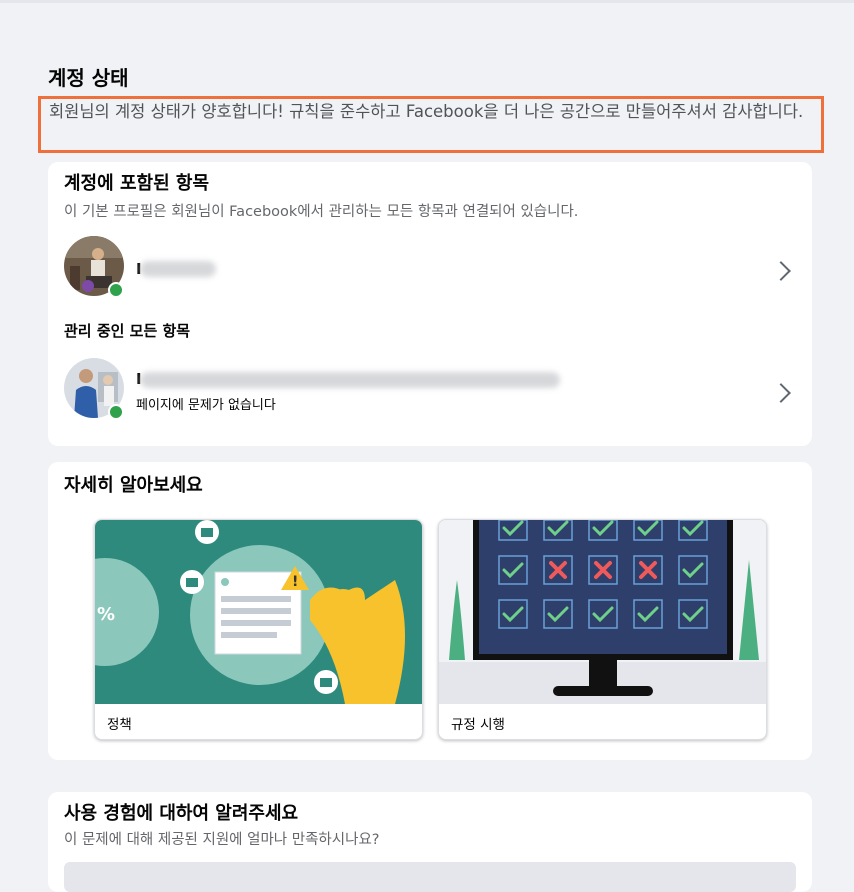 The image size is (854, 892). Describe the element at coordinates (427, 1) in the screenshot. I see `top-divider` at that location.